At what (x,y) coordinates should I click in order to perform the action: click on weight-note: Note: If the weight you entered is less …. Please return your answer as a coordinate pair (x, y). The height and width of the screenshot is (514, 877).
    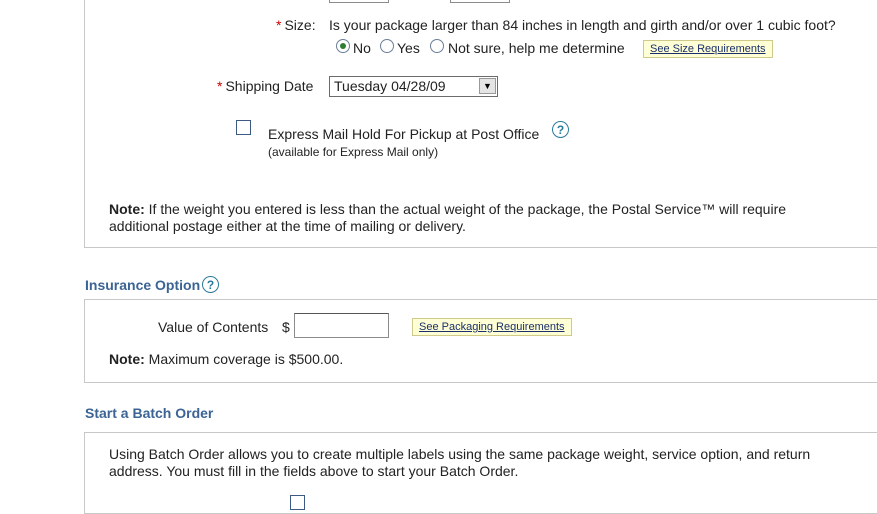
    Looking at the image, I should click on (469, 218).